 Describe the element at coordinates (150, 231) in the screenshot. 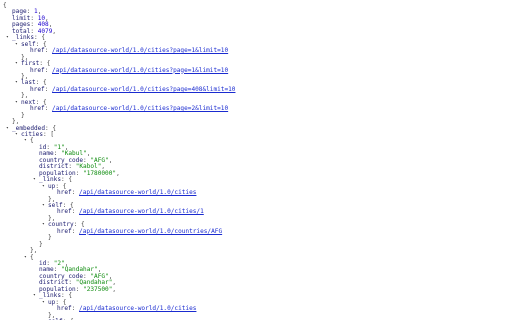

I see `json-href-link: /api/datasource-world/1.0/countries/AFG` at that location.